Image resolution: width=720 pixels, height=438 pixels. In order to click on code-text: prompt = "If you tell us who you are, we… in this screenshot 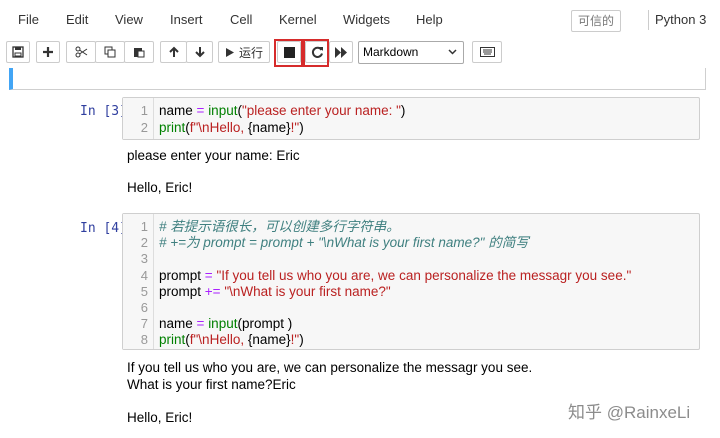, I will do `click(395, 276)`.